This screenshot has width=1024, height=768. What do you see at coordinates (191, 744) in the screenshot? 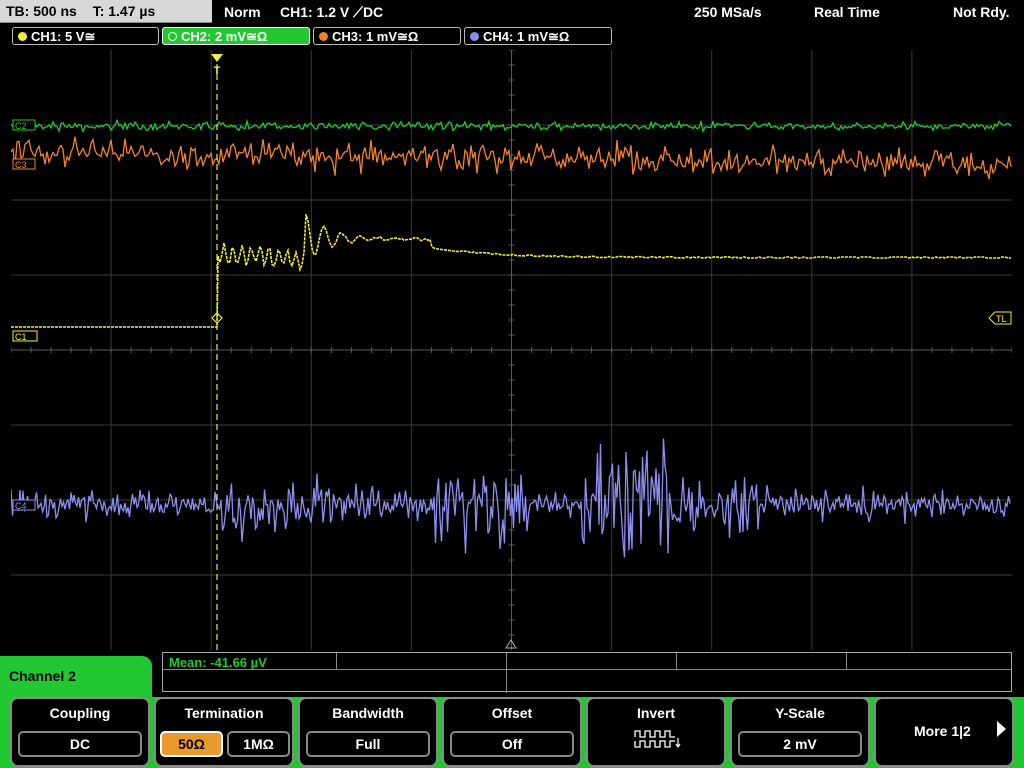
I see `termination-50-ohm-option: 50Ω` at bounding box center [191, 744].